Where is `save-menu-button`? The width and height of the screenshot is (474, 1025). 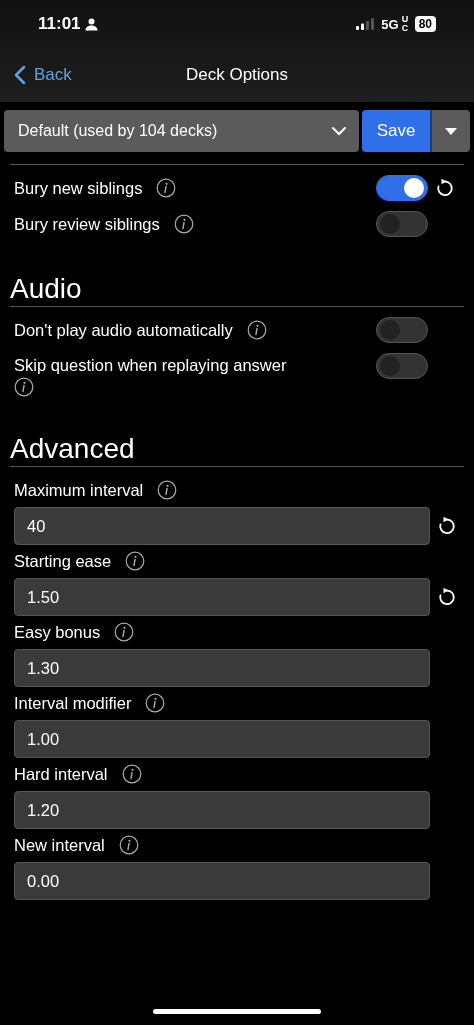
save-menu-button is located at coordinates (450, 131).